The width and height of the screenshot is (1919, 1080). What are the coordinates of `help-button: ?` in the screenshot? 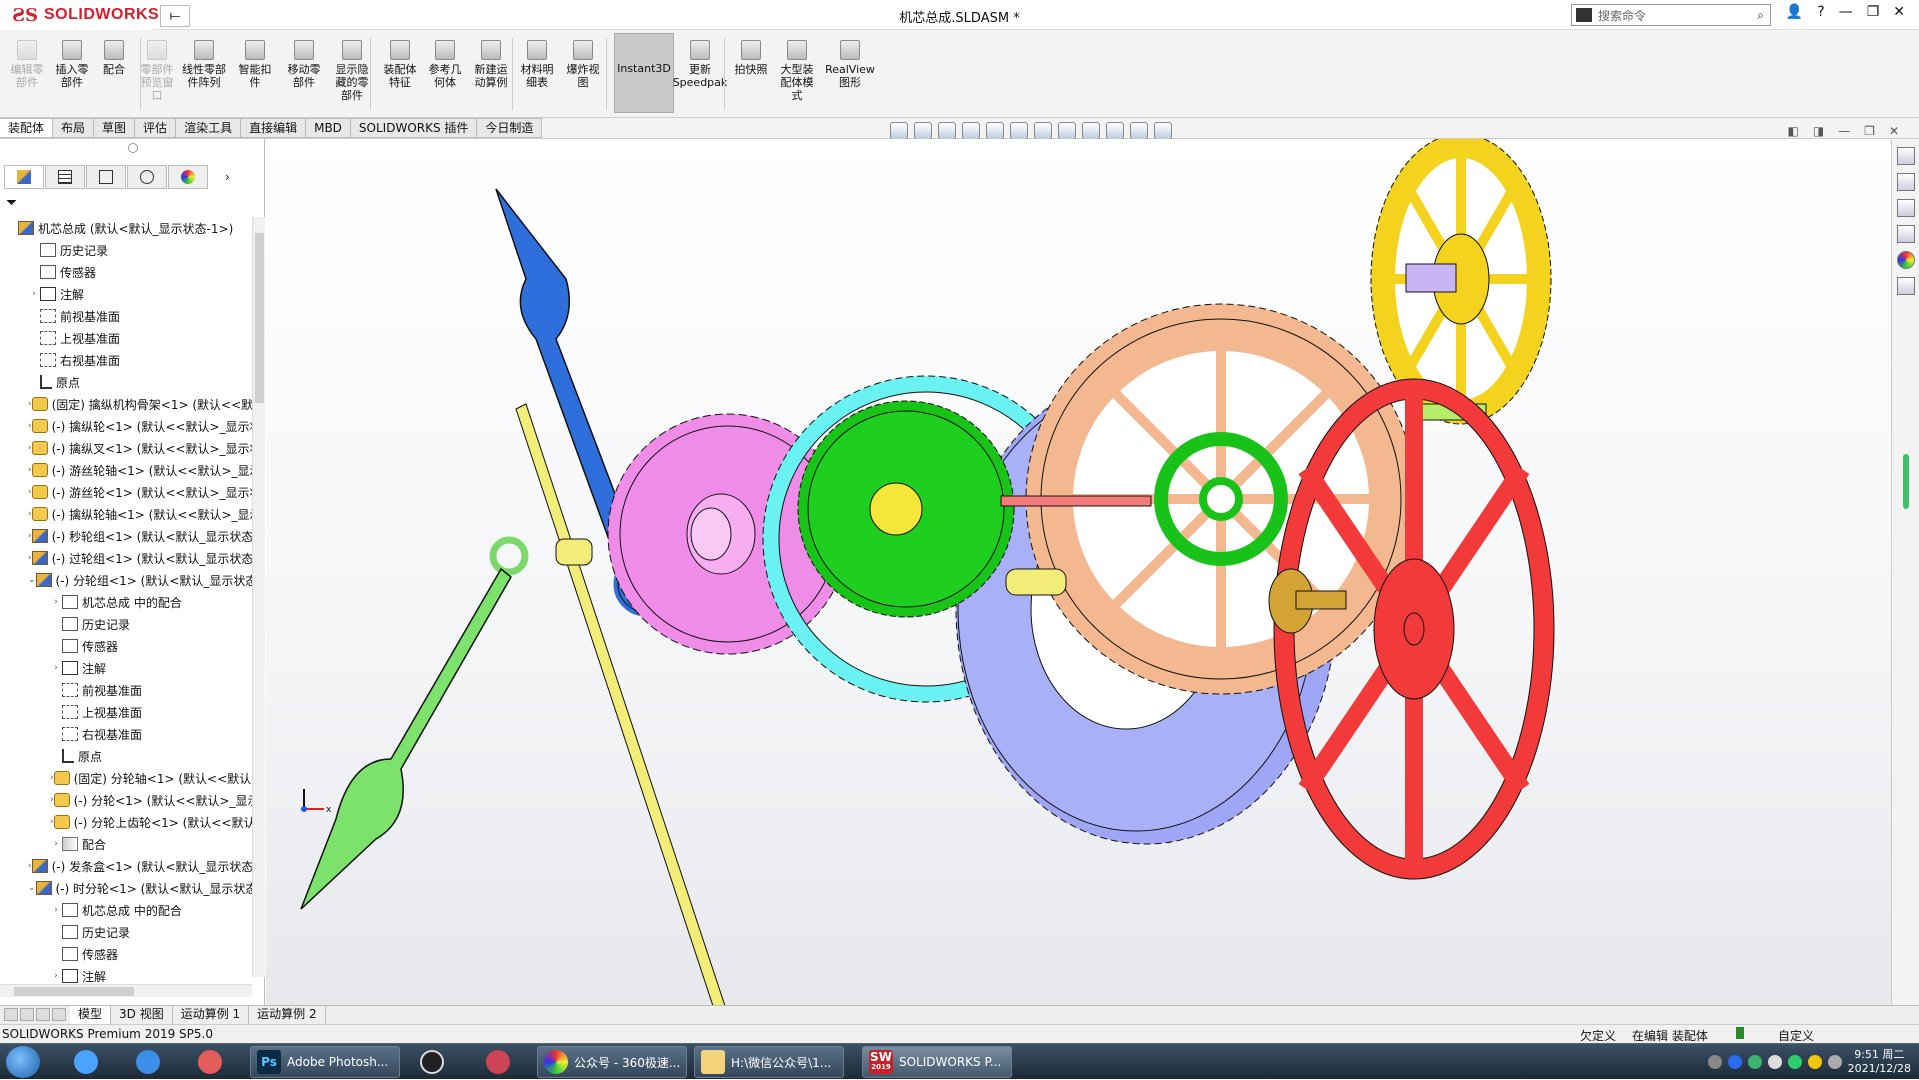 It's located at (1820, 12).